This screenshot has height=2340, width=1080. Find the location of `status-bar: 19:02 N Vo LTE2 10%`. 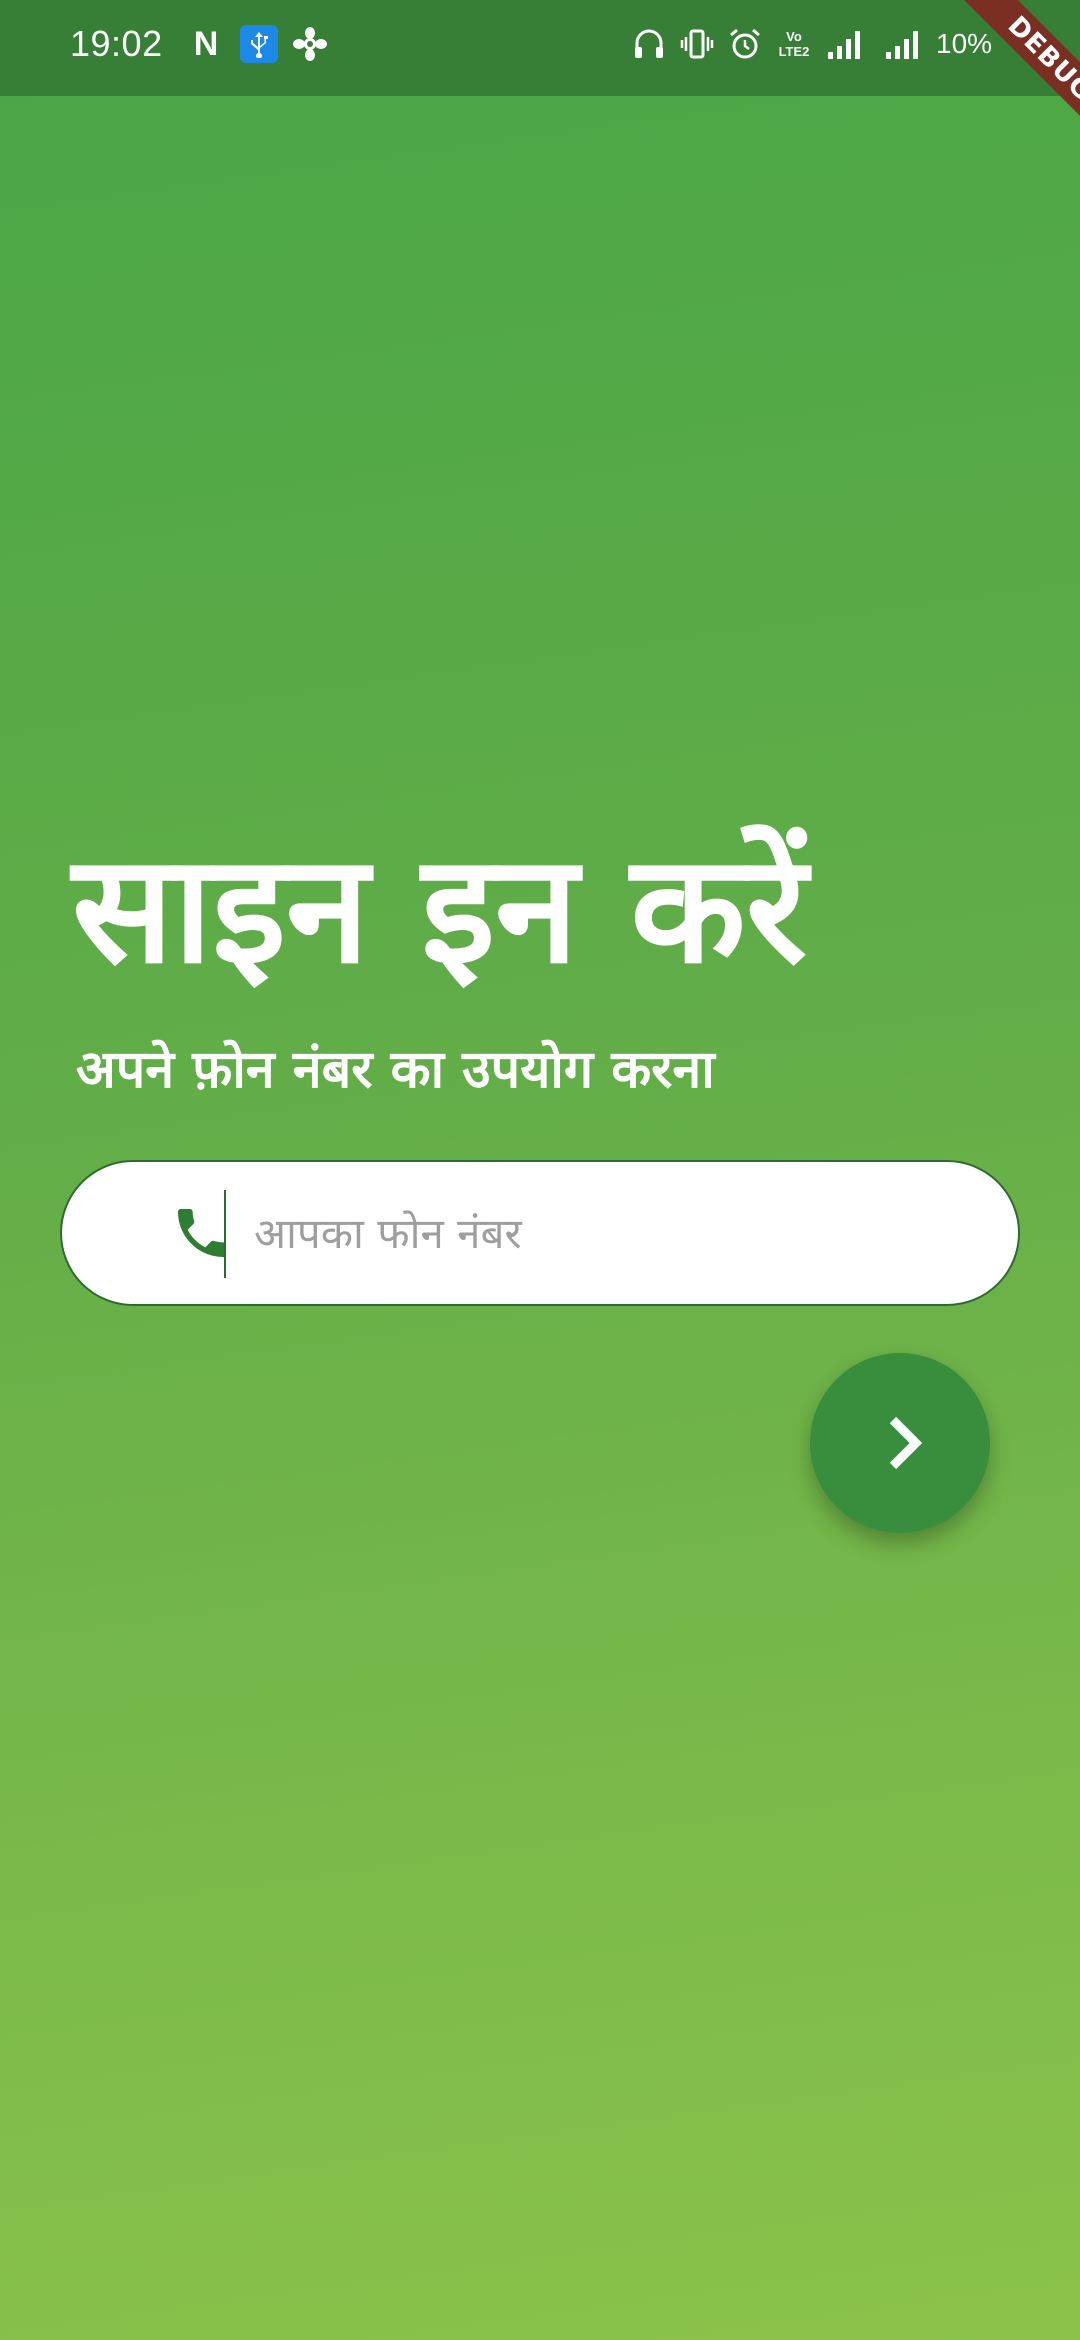

status-bar: 19:02 N Vo LTE2 10% is located at coordinates (540, 48).